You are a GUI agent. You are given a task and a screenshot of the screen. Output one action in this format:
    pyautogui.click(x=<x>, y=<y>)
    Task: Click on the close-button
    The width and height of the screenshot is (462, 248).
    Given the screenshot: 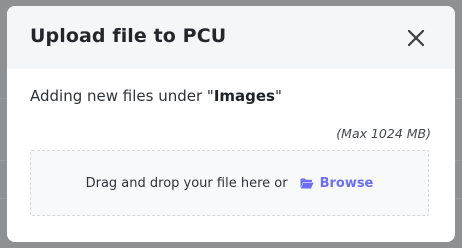 What is the action you would take?
    pyautogui.click(x=416, y=38)
    